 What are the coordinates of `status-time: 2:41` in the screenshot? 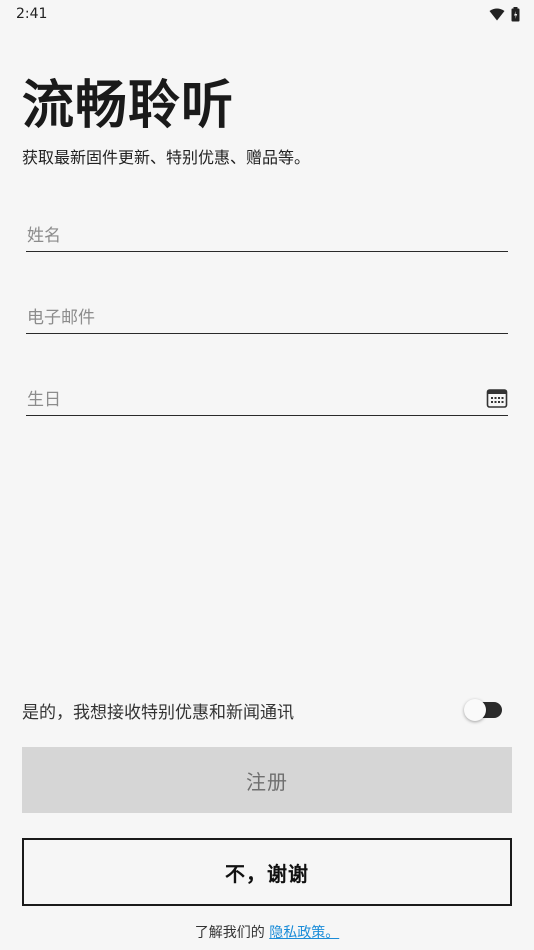 It's located at (32, 14).